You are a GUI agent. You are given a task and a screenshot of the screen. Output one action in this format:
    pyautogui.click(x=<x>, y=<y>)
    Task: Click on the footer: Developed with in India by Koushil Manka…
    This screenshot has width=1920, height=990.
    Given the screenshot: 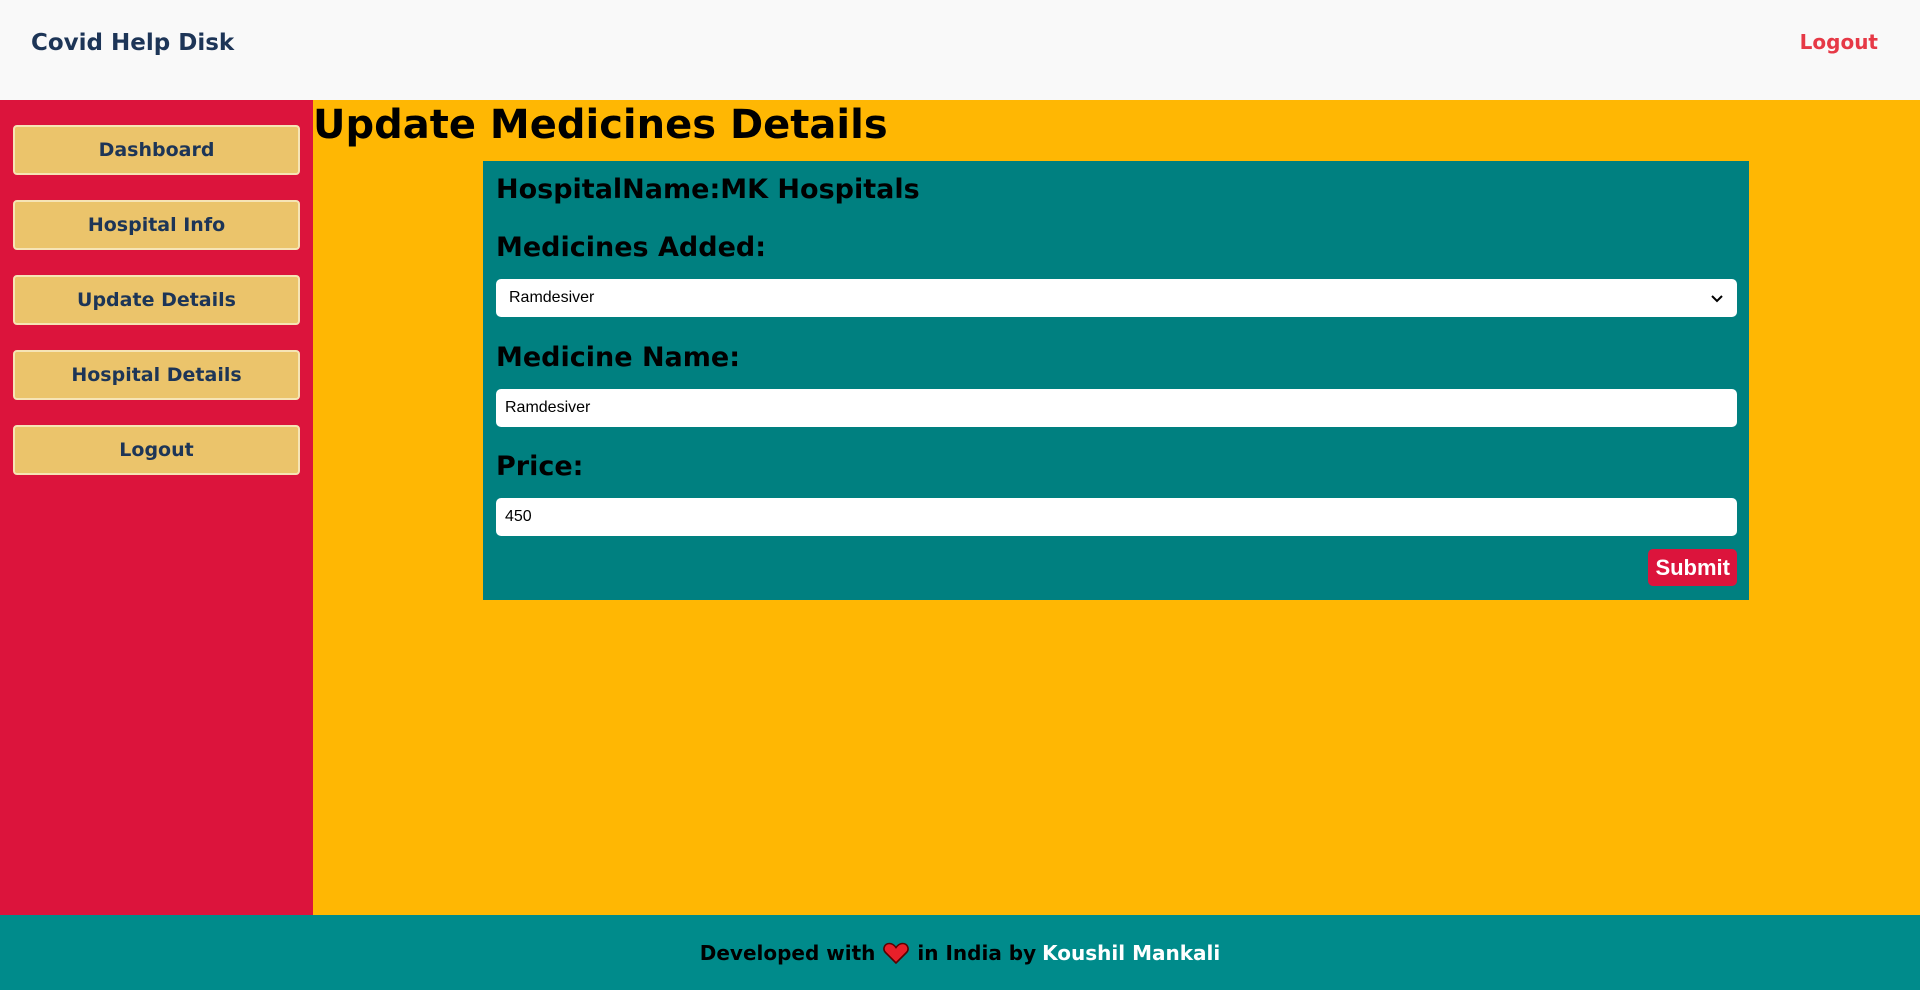 What is the action you would take?
    pyautogui.click(x=960, y=952)
    